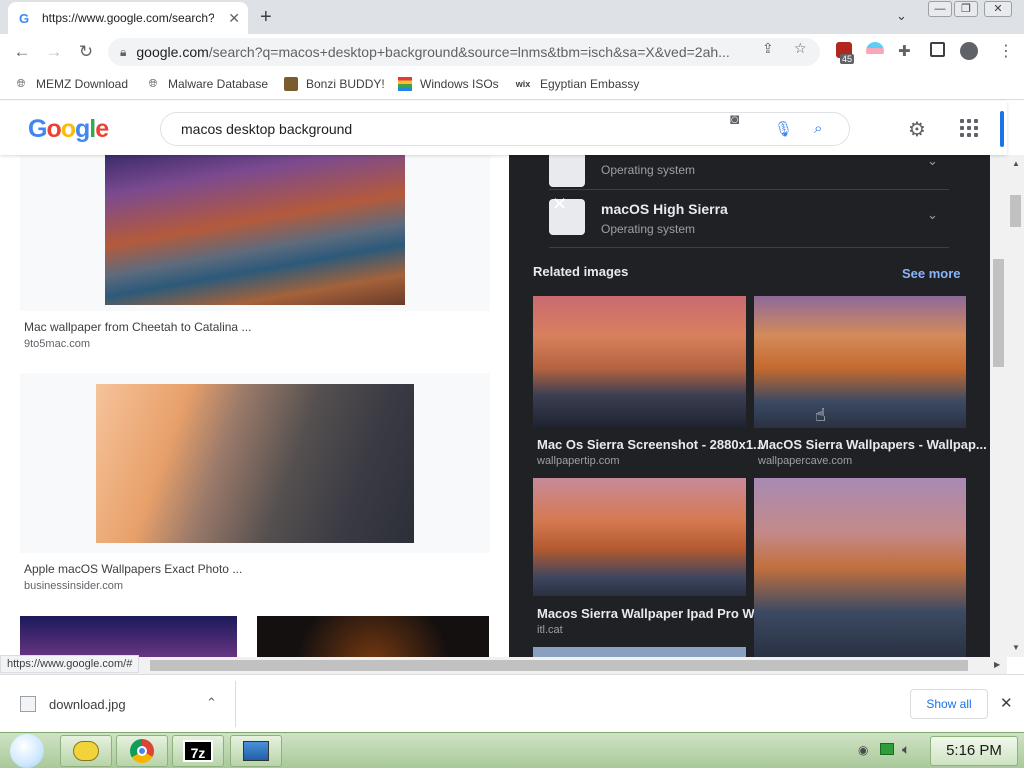 Image resolution: width=1024 pixels, height=768 pixels. Describe the element at coordinates (22, 52) in the screenshot. I see `back-button: ←` at that location.